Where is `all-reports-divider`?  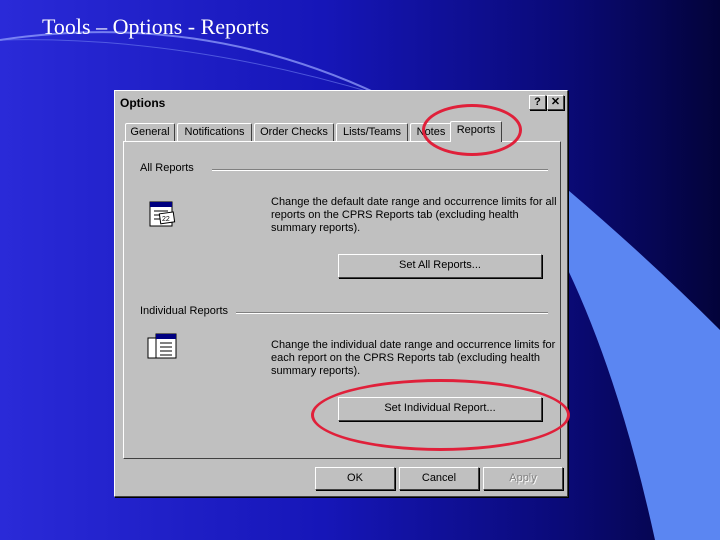
all-reports-divider is located at coordinates (380, 170).